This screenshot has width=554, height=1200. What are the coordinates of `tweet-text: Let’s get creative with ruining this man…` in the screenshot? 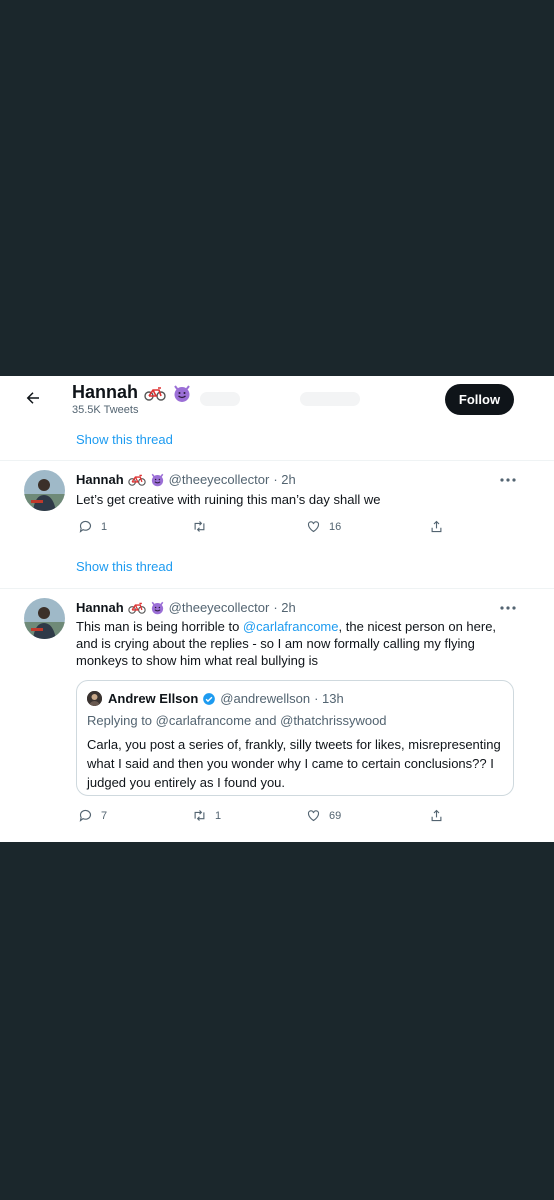 It's located at (228, 499).